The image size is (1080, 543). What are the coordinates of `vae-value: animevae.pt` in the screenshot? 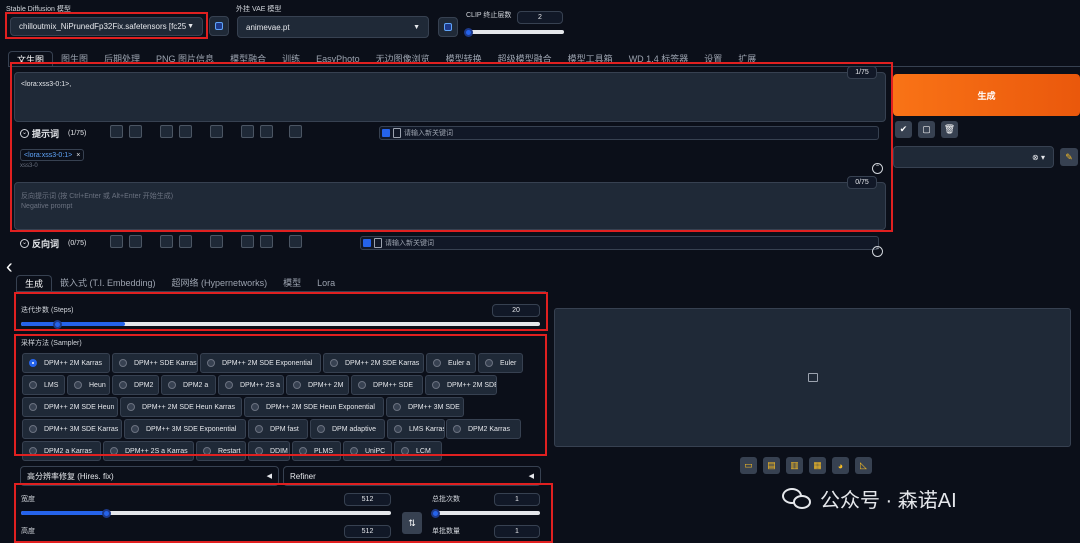 It's located at (268, 27).